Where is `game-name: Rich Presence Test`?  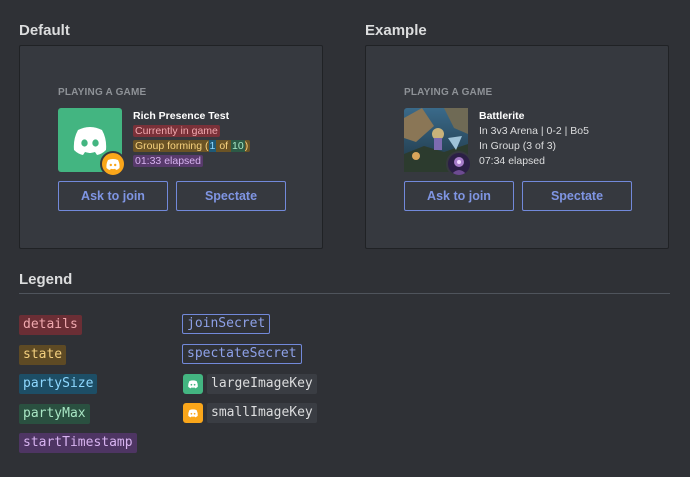
game-name: Rich Presence Test is located at coordinates (181, 116).